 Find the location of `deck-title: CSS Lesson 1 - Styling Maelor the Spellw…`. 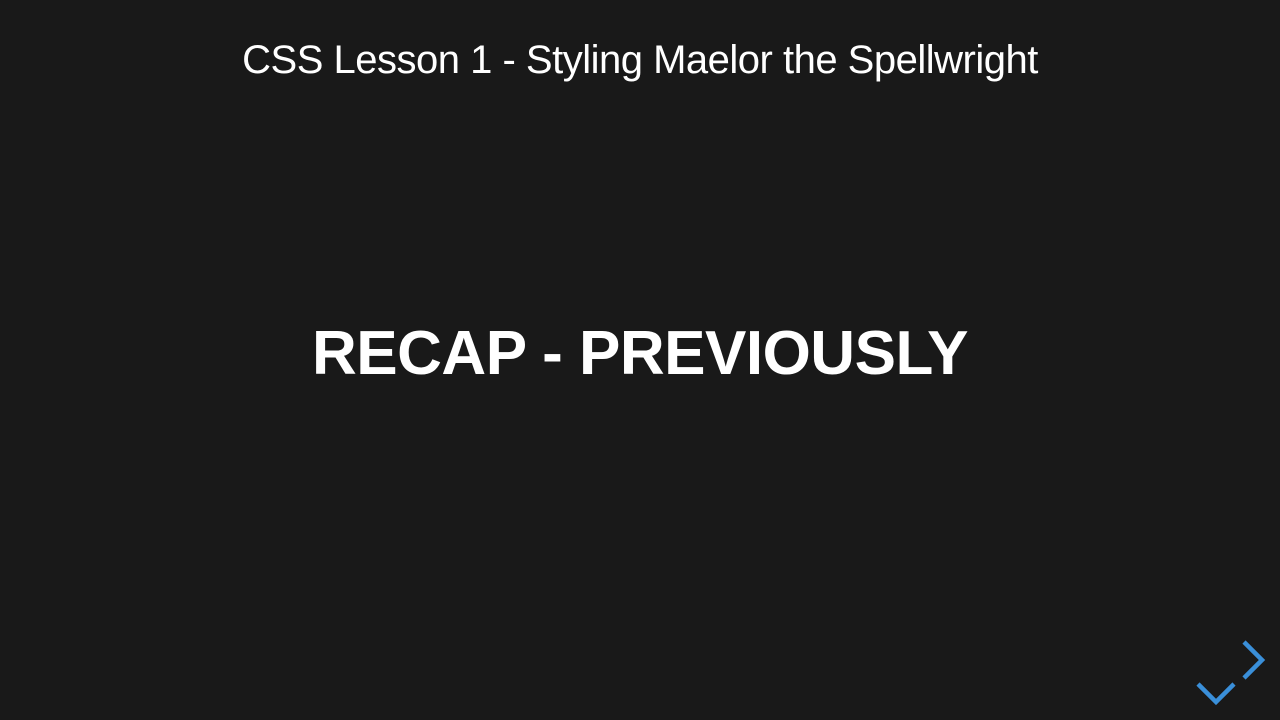

deck-title: CSS Lesson 1 - Styling Maelor the Spellw… is located at coordinates (640, 60).